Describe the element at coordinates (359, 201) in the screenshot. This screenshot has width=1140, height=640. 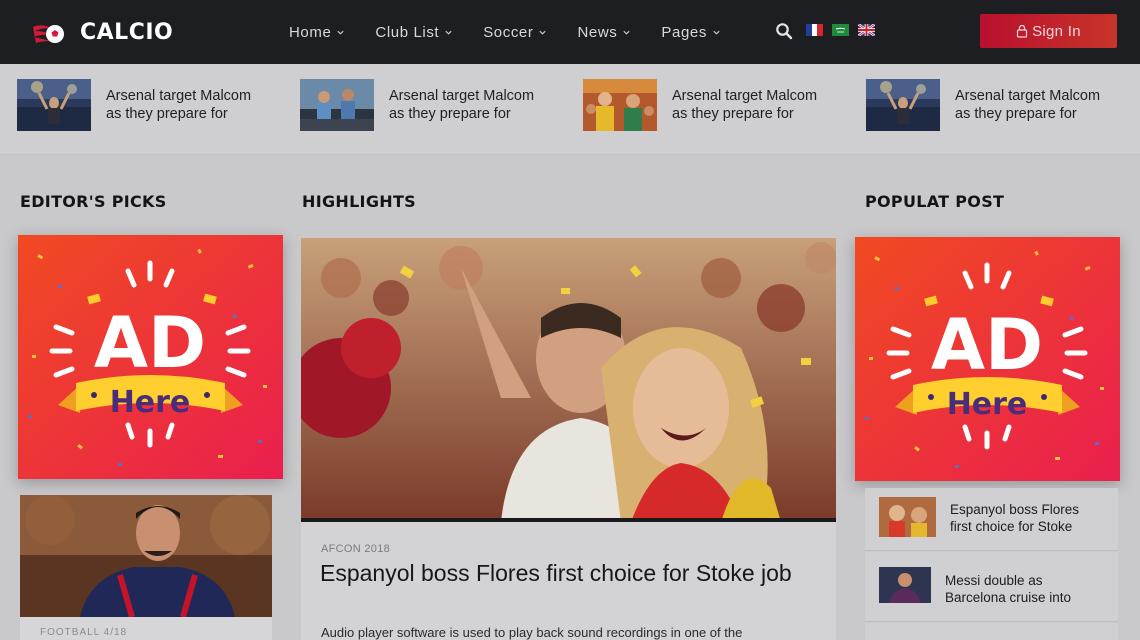
I see `highlights-heading: HIGHLIGHTS` at that location.